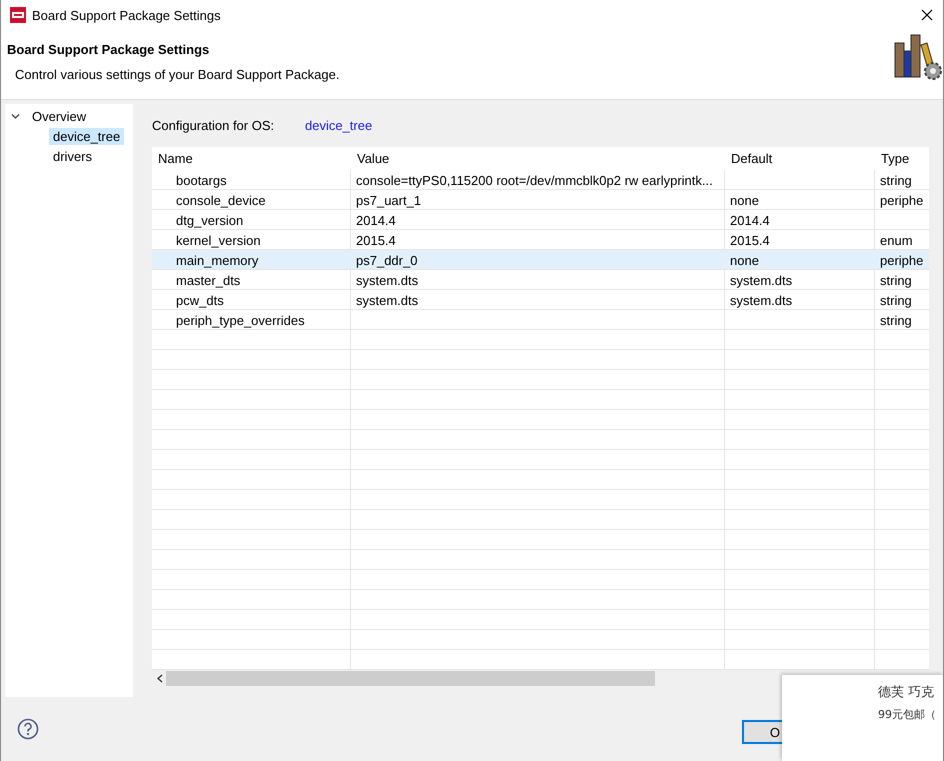 The image size is (944, 761). I want to click on close-icon, so click(927, 15).